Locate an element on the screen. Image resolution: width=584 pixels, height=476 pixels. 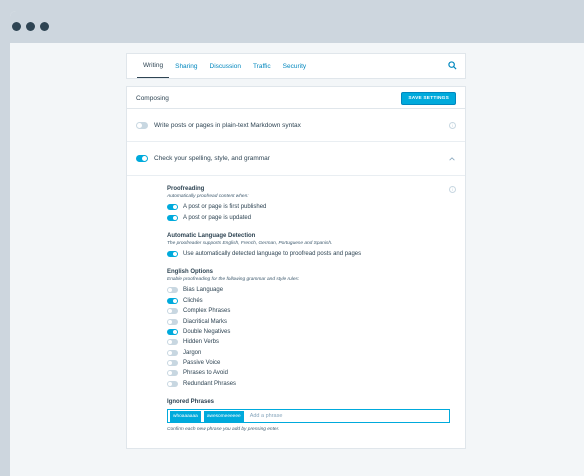
option-label: Double Negatives is located at coordinates (207, 331).